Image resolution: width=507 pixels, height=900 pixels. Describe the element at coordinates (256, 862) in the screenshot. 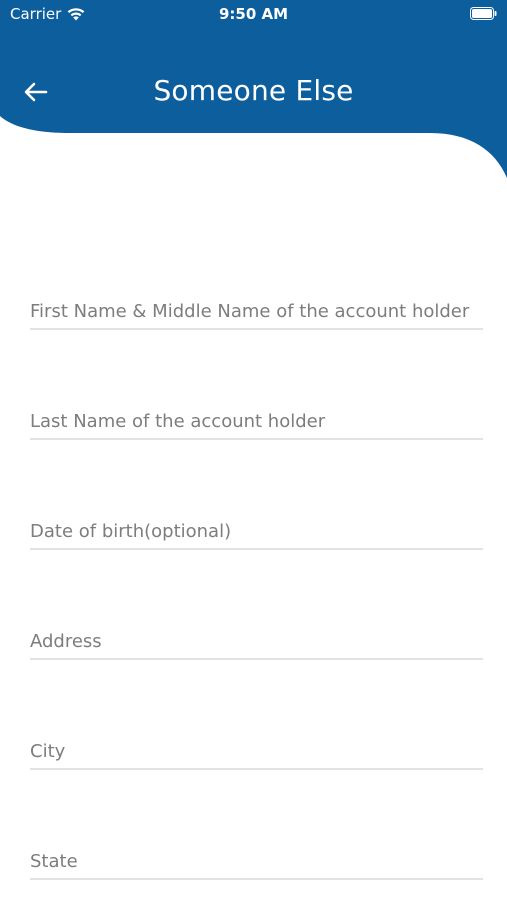

I see `state-input` at that location.